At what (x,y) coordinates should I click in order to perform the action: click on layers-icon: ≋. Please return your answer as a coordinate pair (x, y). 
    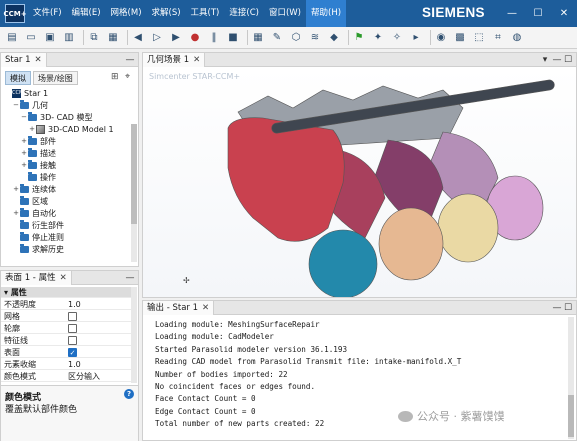
    Looking at the image, I should click on (315, 37).